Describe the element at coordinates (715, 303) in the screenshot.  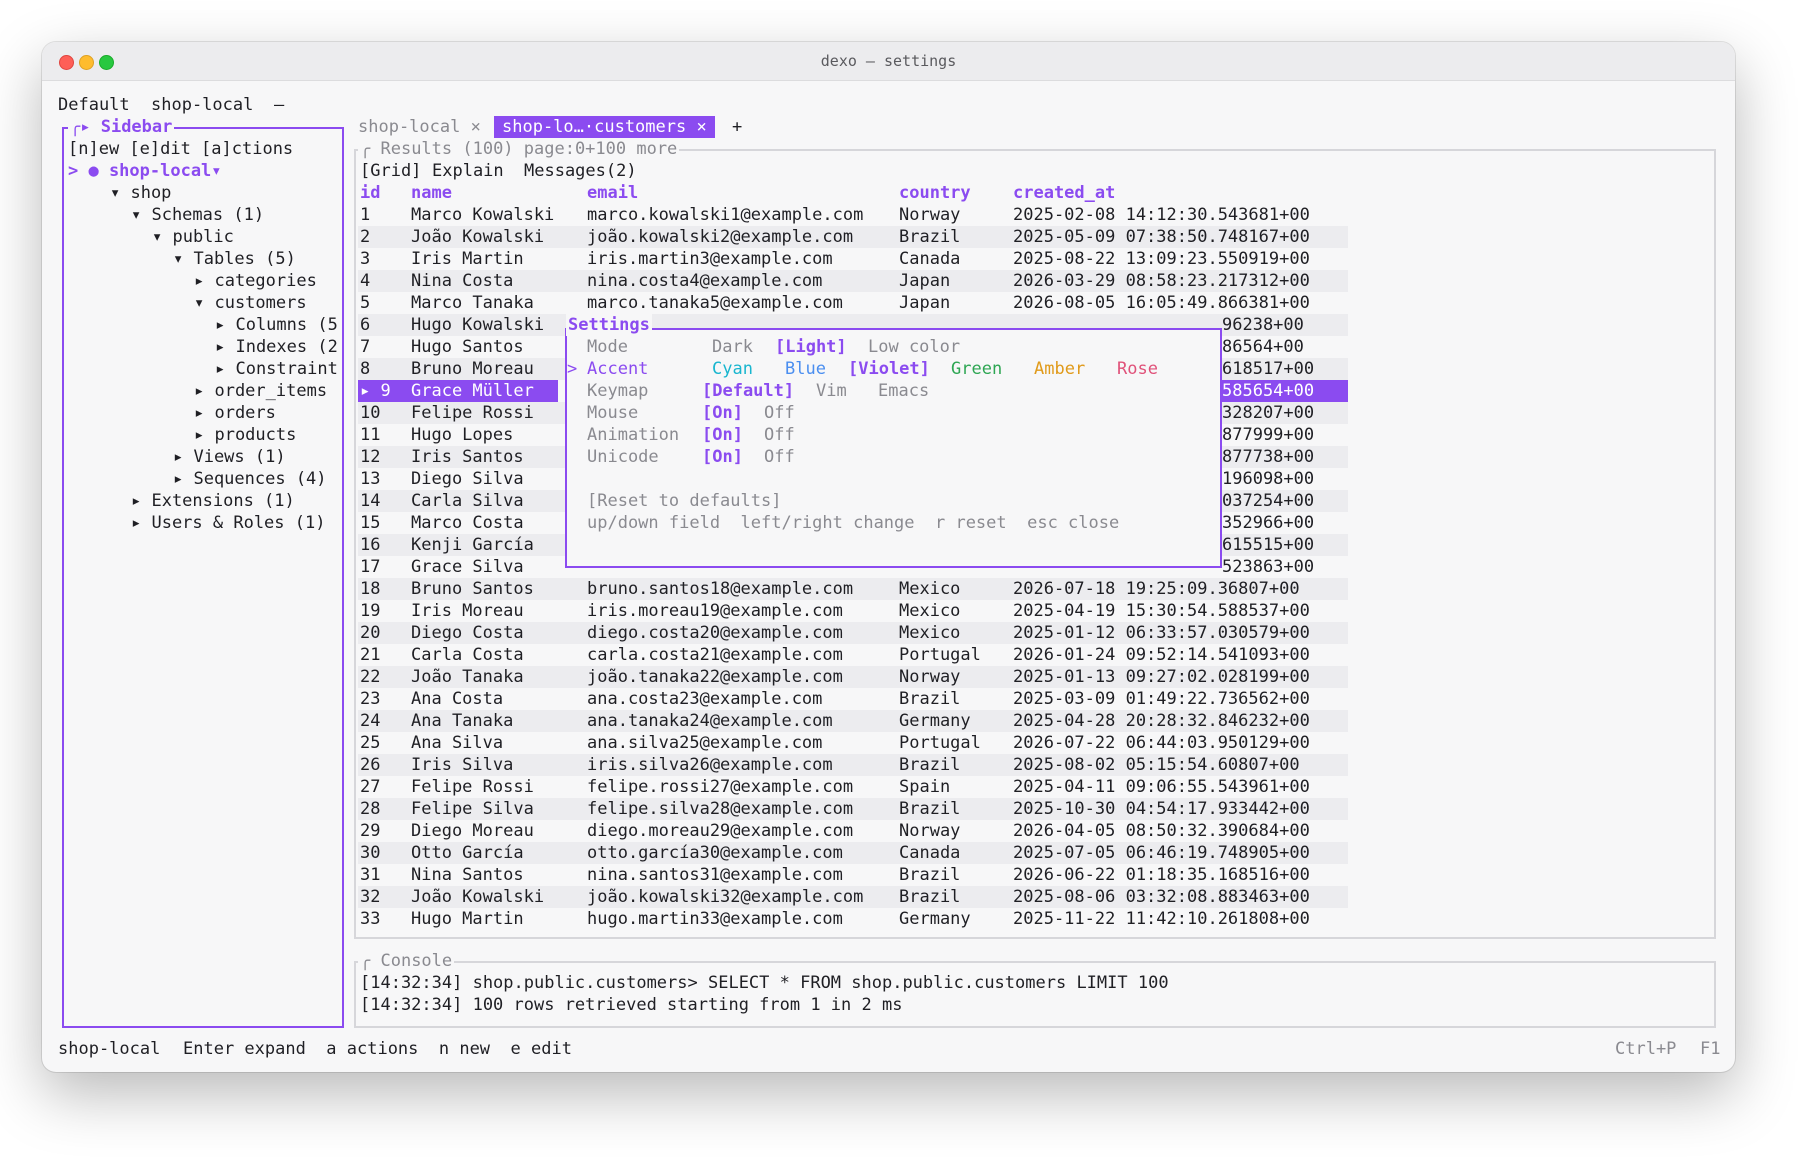
I see `table-cell: marco.tanaka5@example.com` at that location.